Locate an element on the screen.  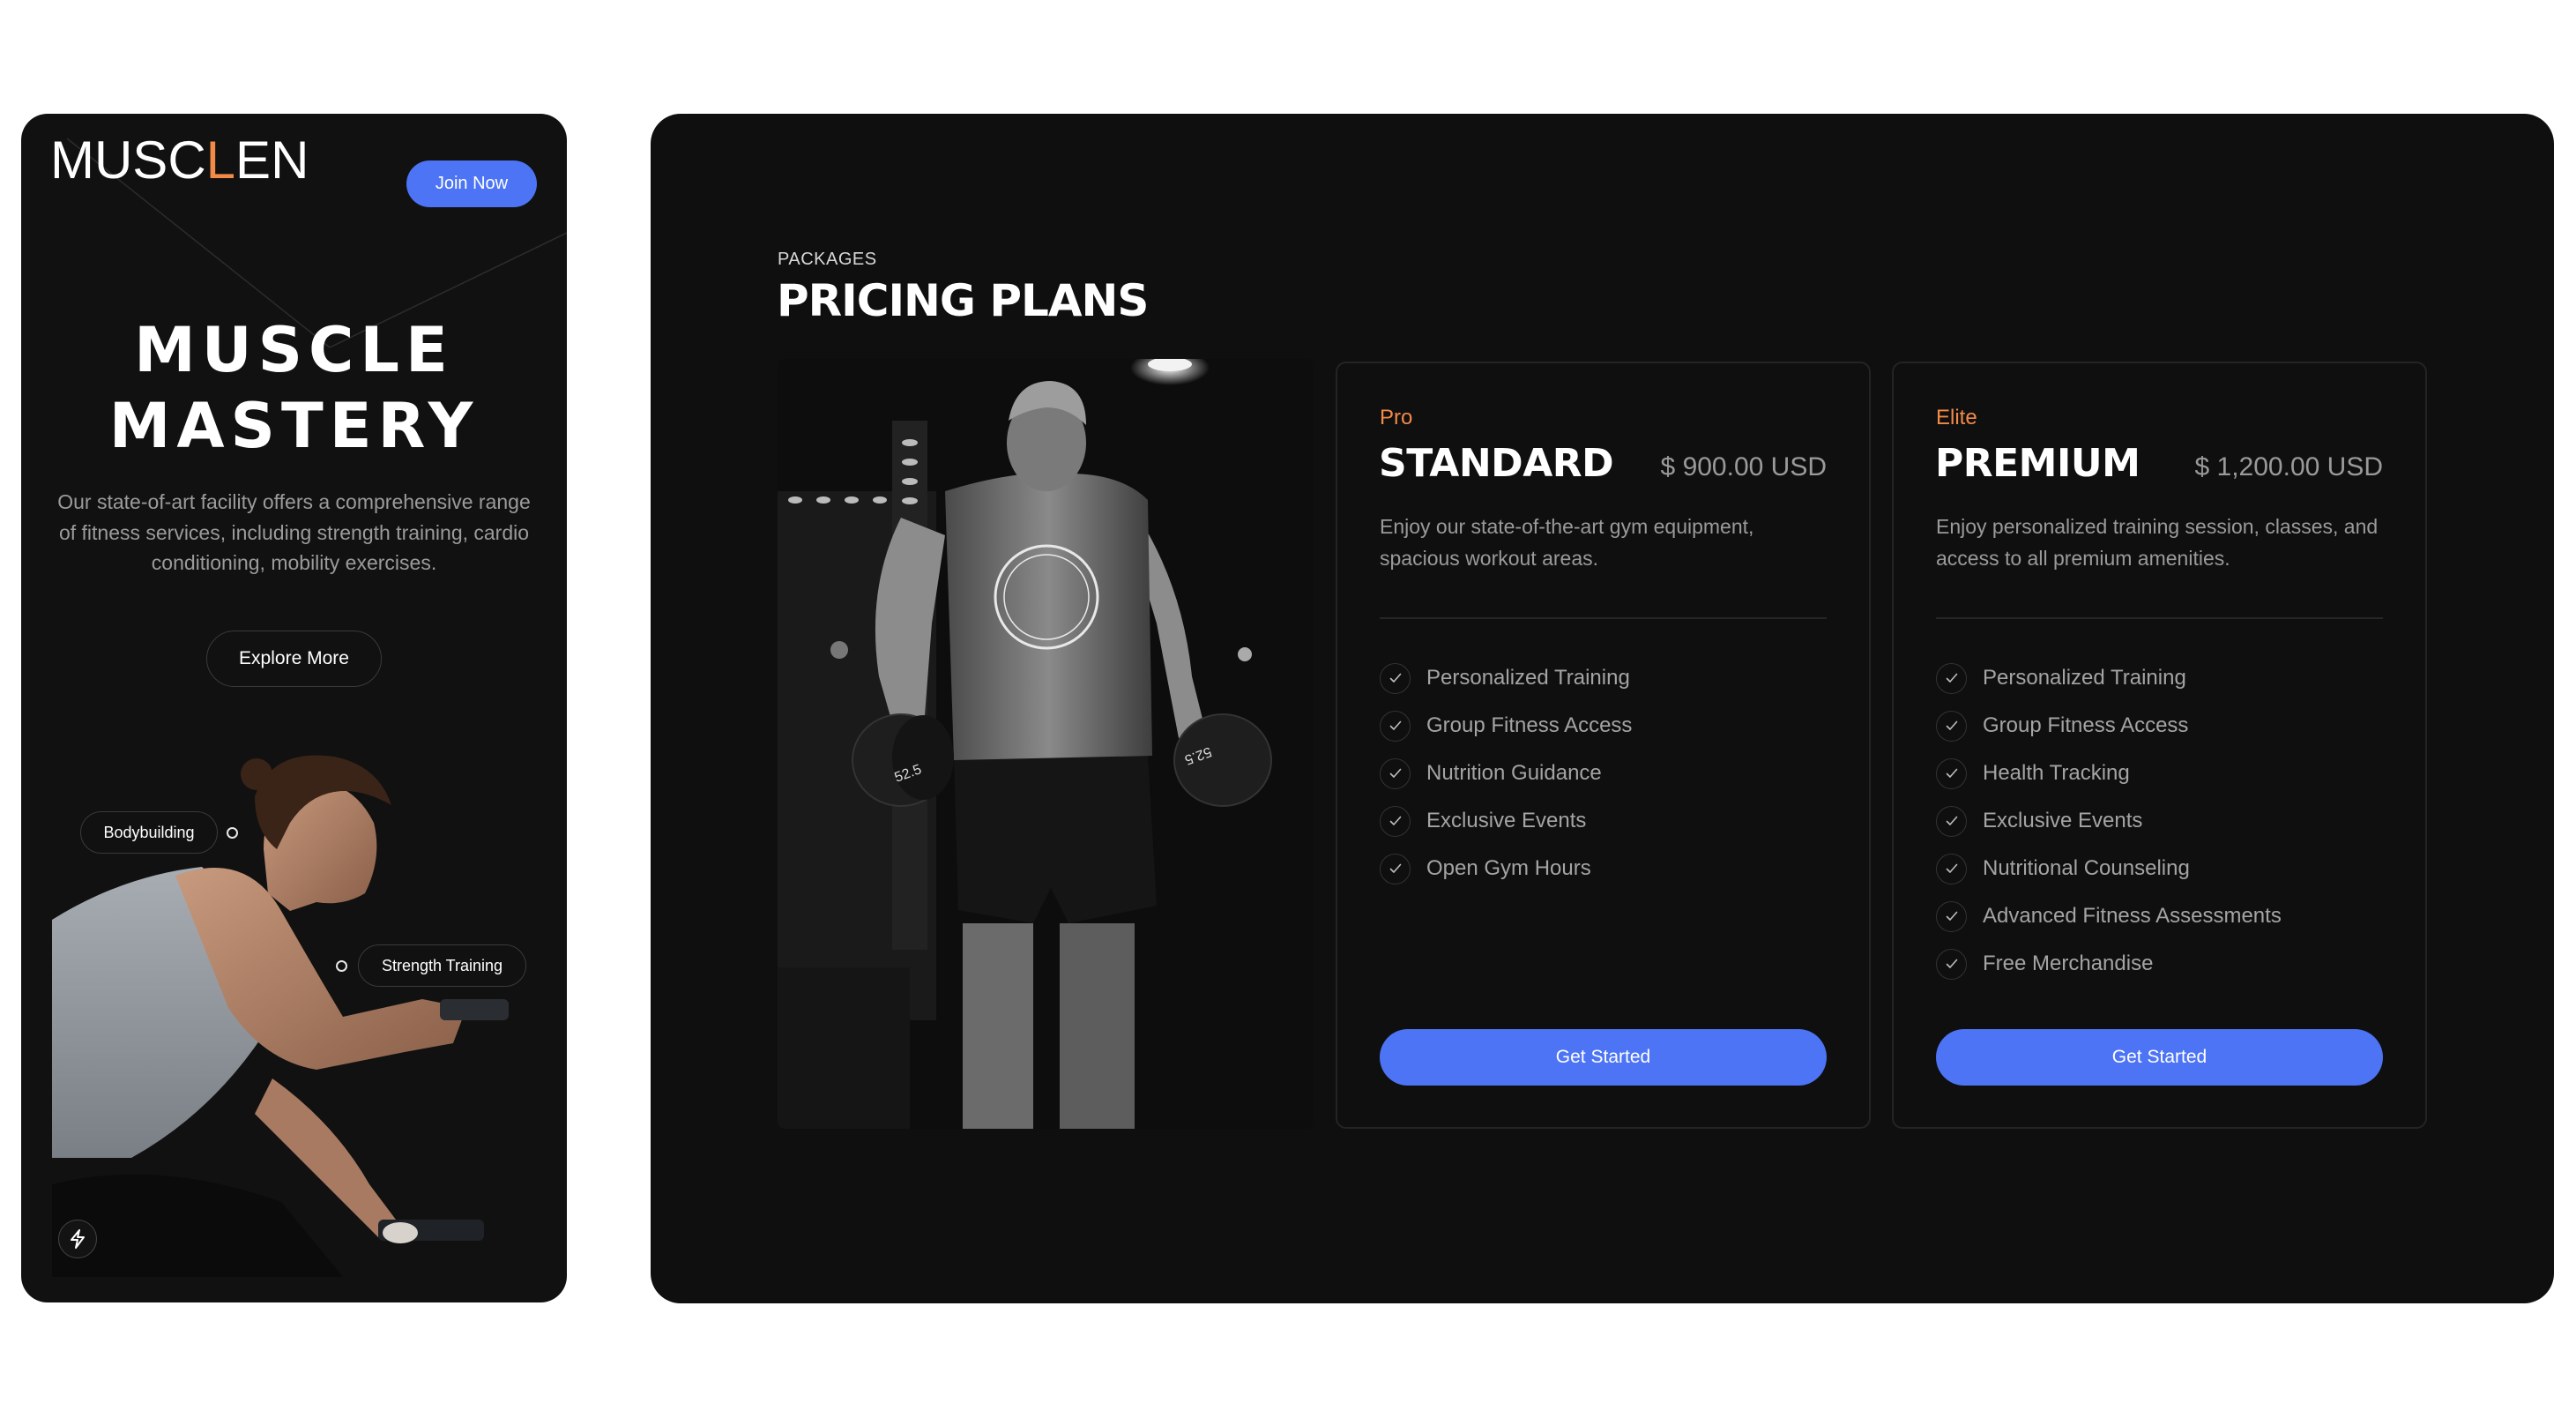
tag-label: Bodybuilding is located at coordinates (149, 832).